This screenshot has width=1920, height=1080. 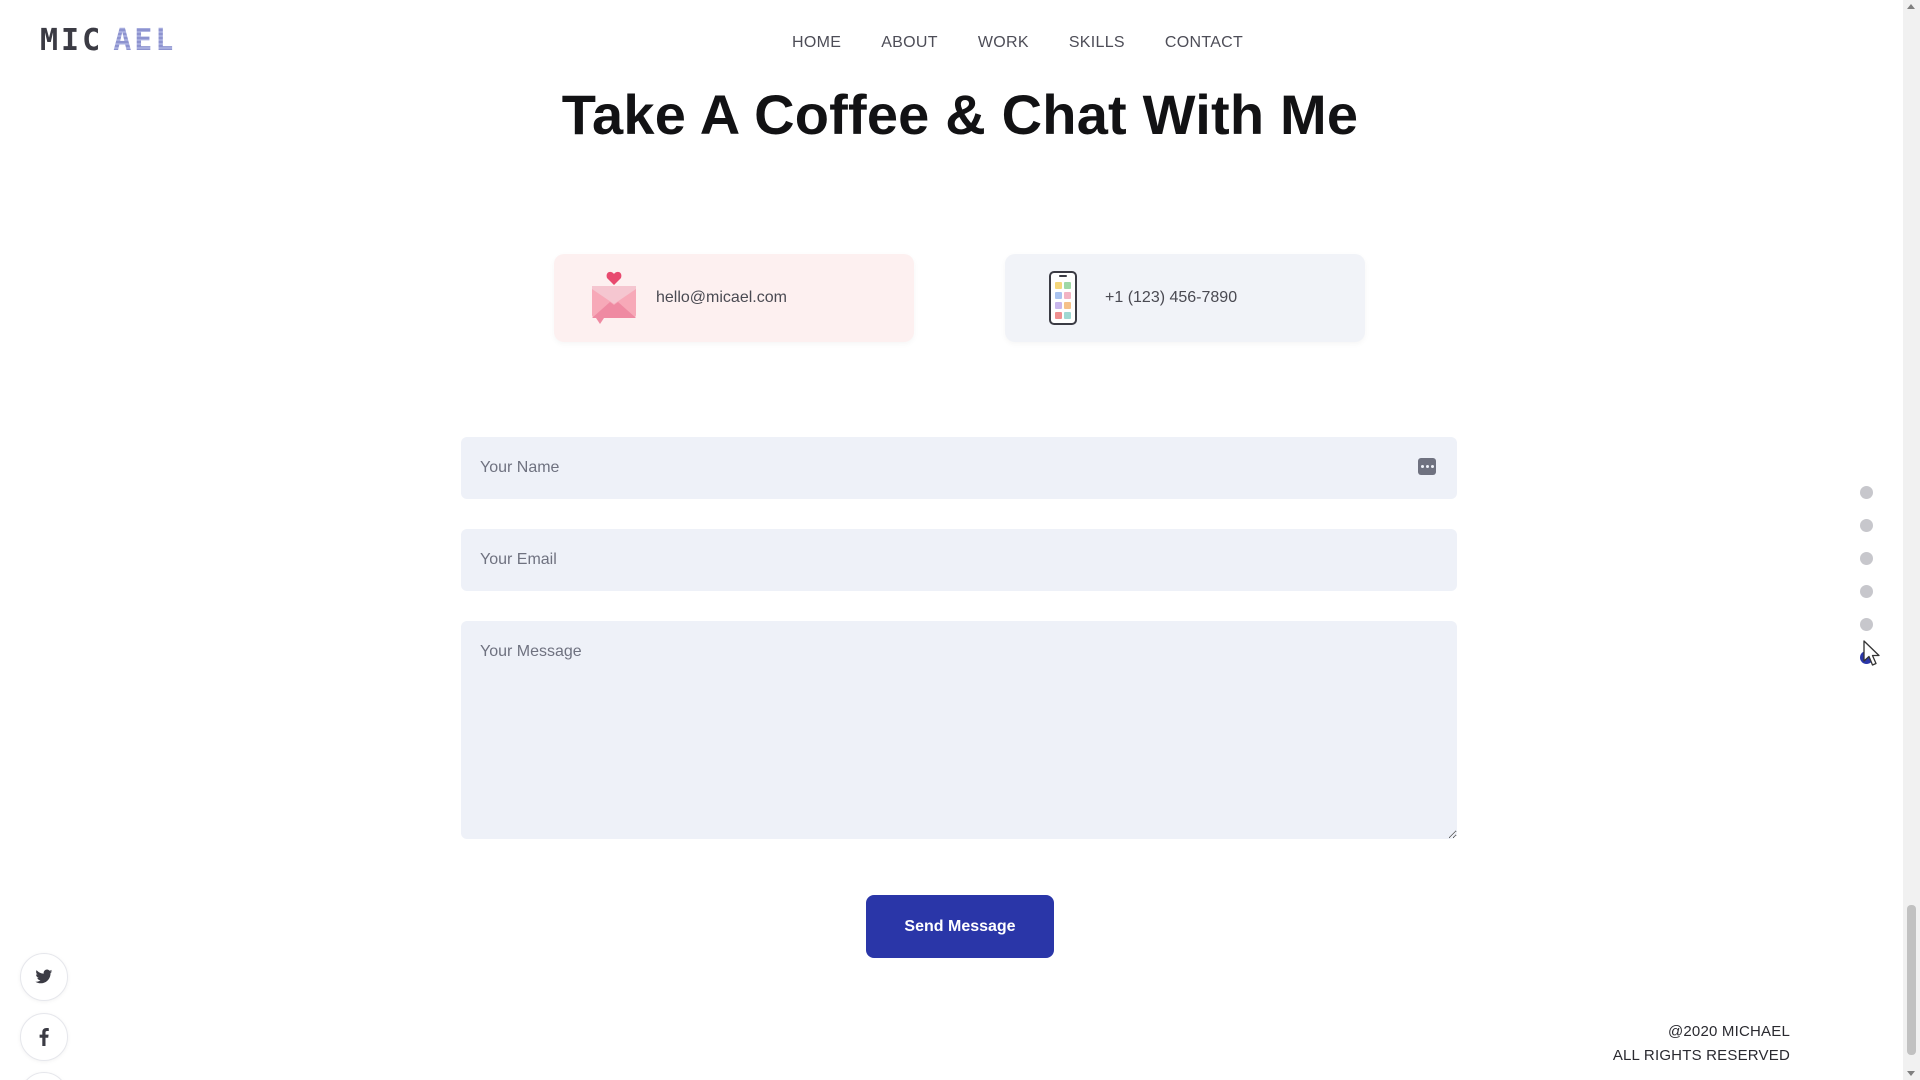 What do you see at coordinates (1003, 43) in the screenshot?
I see `nav-item-work: WORK` at bounding box center [1003, 43].